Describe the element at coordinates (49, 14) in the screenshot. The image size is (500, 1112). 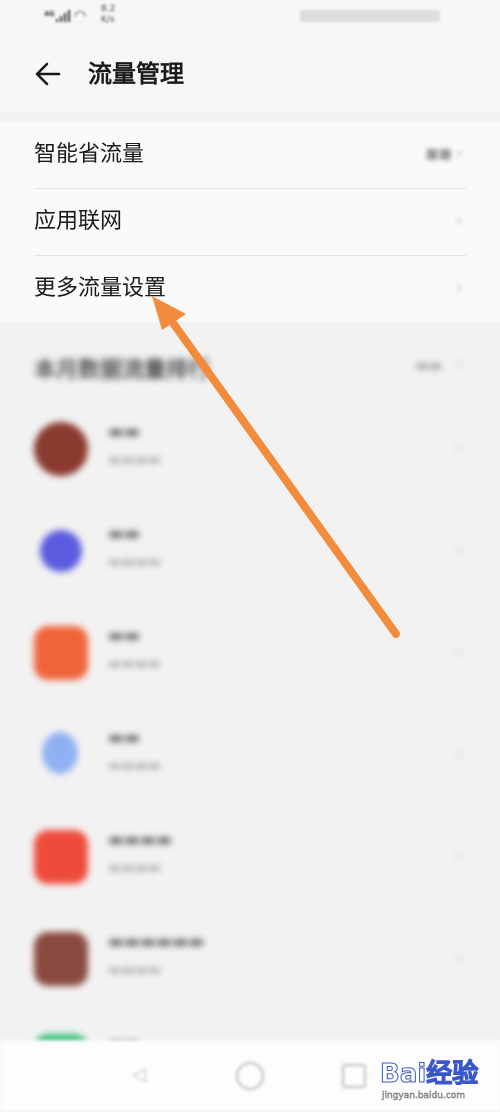
I see `network-type: 4G` at that location.